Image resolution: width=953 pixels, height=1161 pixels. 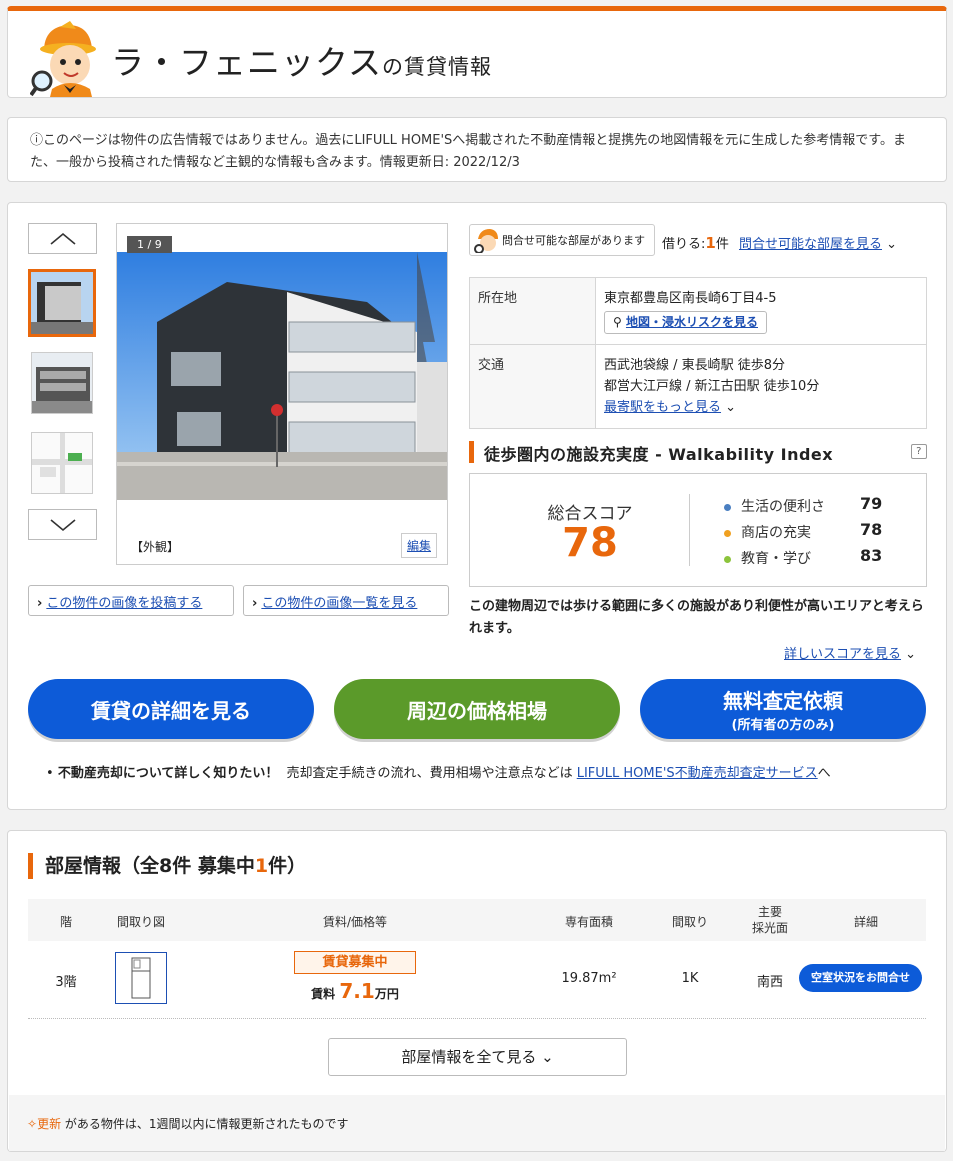 I want to click on walkability-heading: 徒歩圏内の施設充実度 - Walkability Index ?, so click(x=698, y=452).